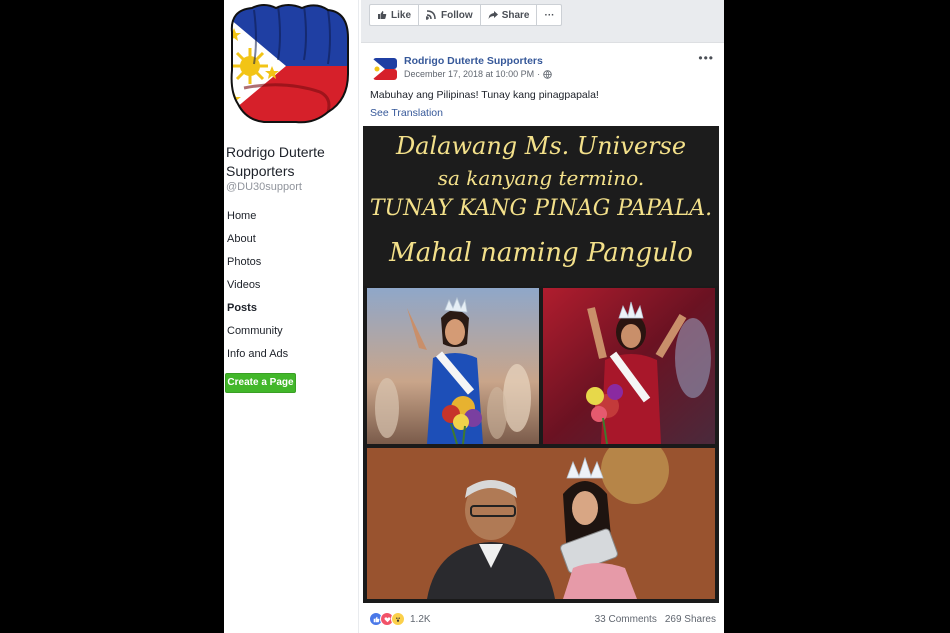  Describe the element at coordinates (382, 15) in the screenshot. I see `thumbs-up-icon` at that location.